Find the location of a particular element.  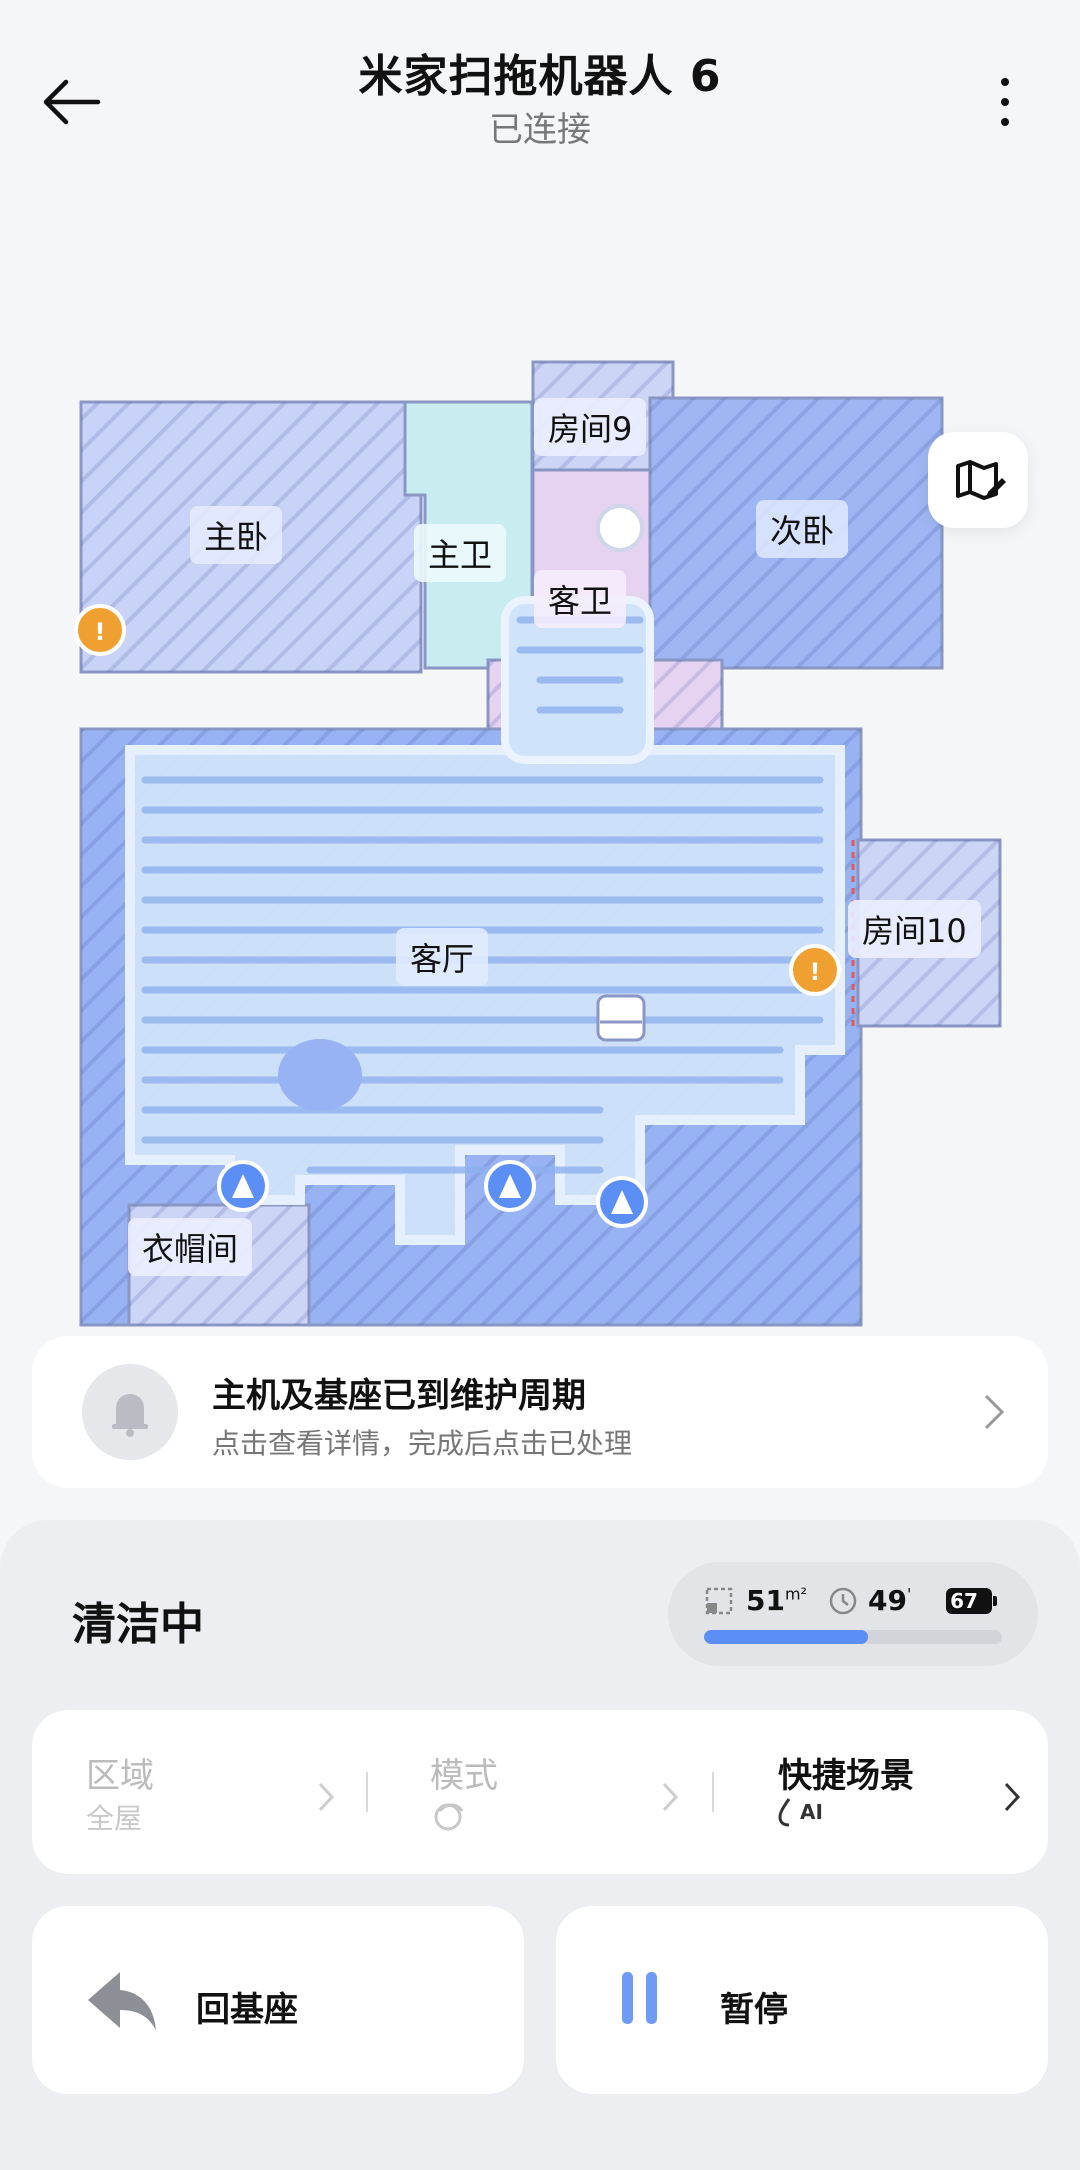

room-label-cloakroom: 衣帽间 is located at coordinates (190, 1247).